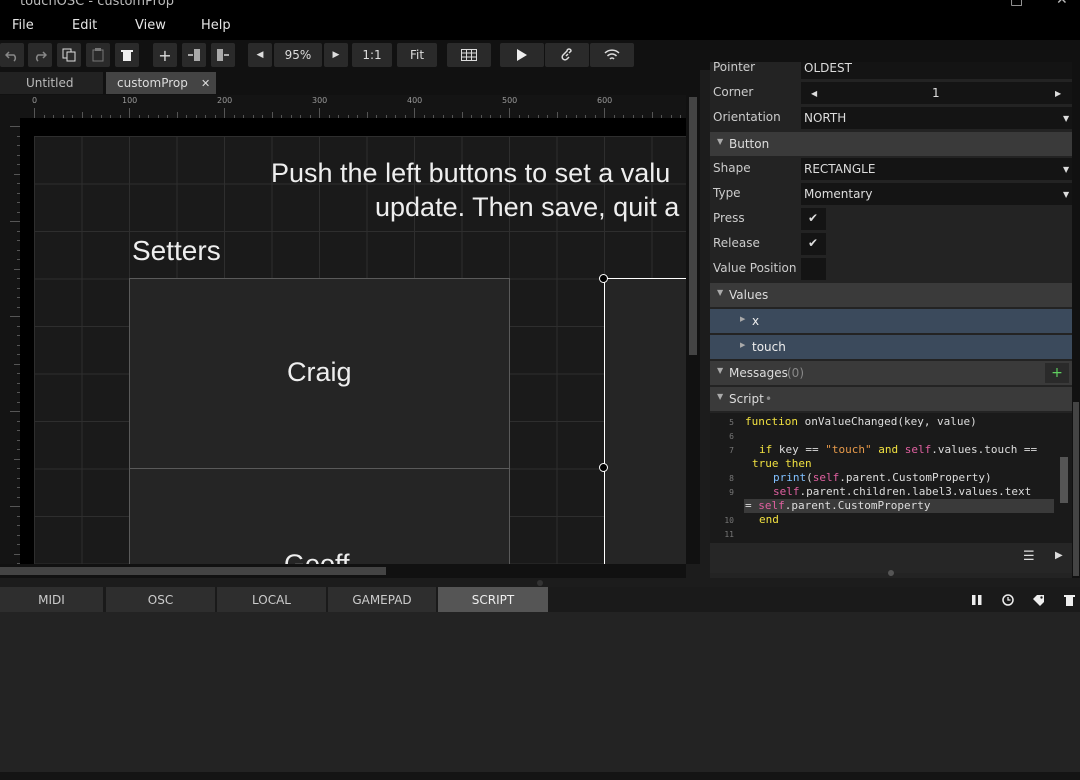  Describe the element at coordinates (1016, 4) in the screenshot. I see `maximize-icon: □` at that location.